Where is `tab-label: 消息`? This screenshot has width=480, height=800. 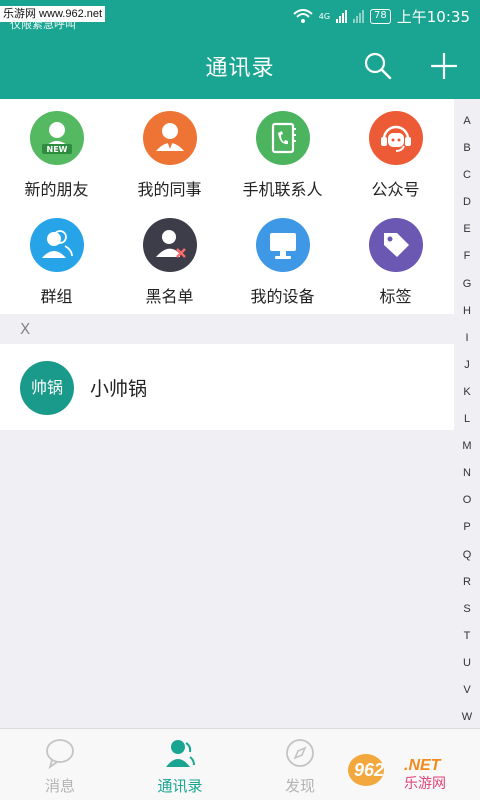 tab-label: 消息 is located at coordinates (59, 786).